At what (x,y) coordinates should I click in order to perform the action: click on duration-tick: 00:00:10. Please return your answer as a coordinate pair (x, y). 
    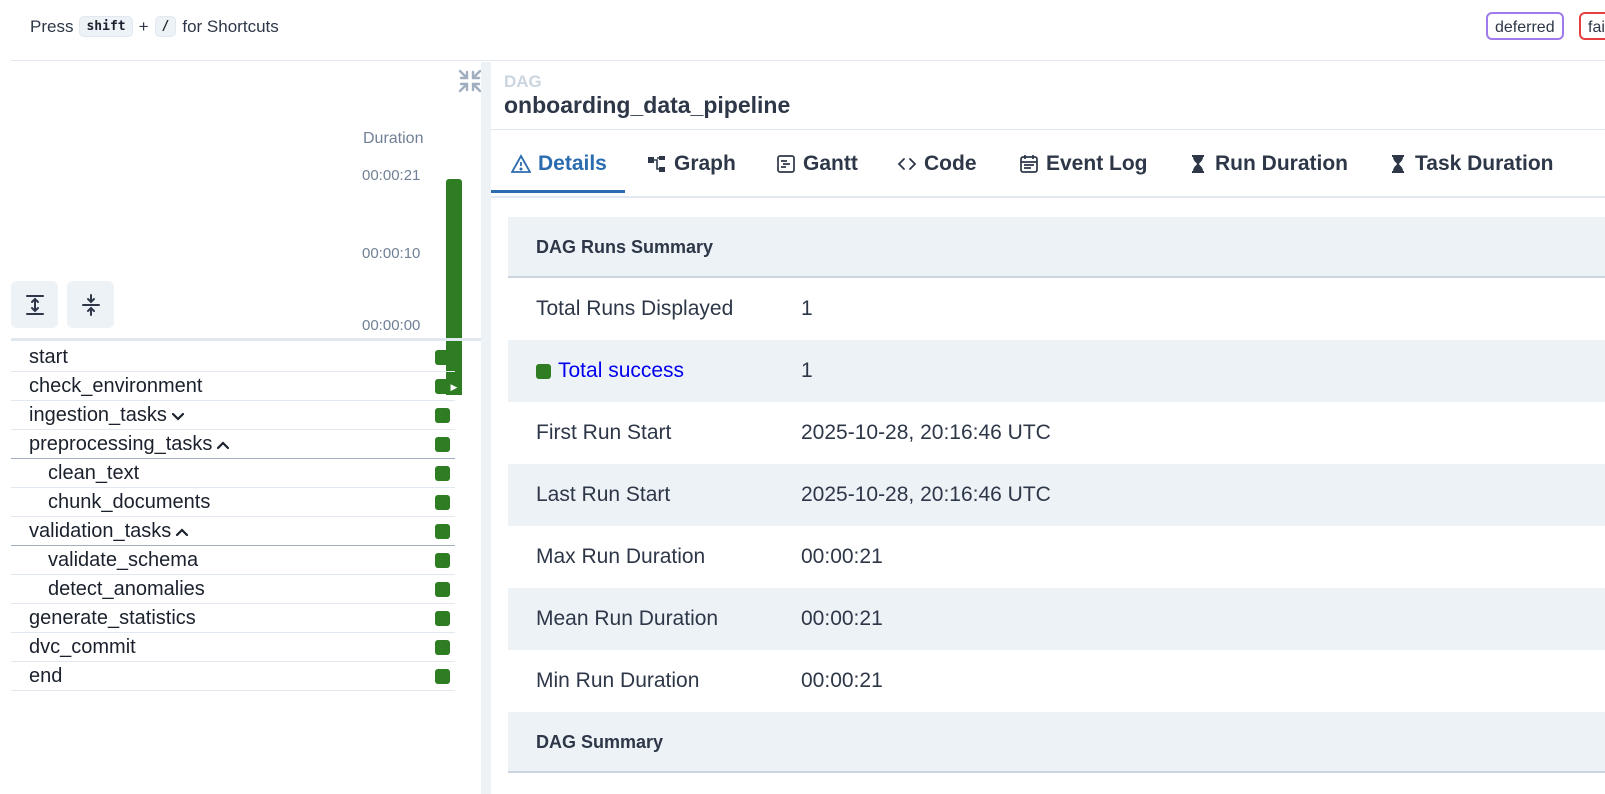
    Looking at the image, I should click on (391, 253).